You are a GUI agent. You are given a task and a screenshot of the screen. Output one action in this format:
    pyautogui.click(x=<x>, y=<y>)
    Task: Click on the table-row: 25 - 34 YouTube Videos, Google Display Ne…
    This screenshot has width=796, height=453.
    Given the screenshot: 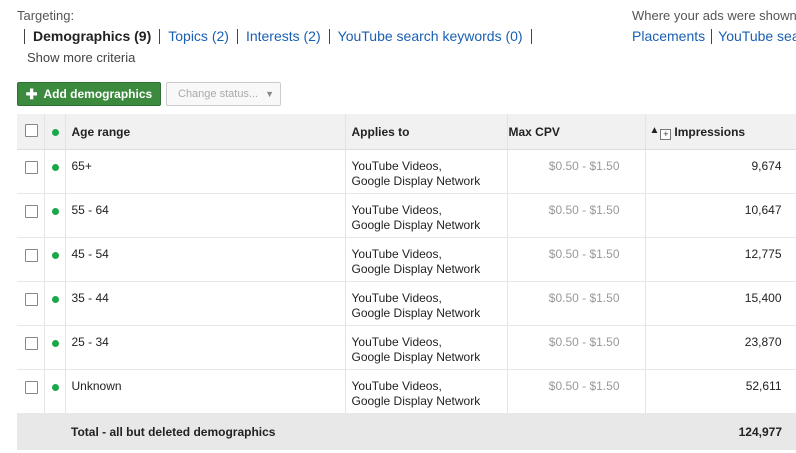 What is the action you would take?
    pyautogui.click(x=406, y=347)
    